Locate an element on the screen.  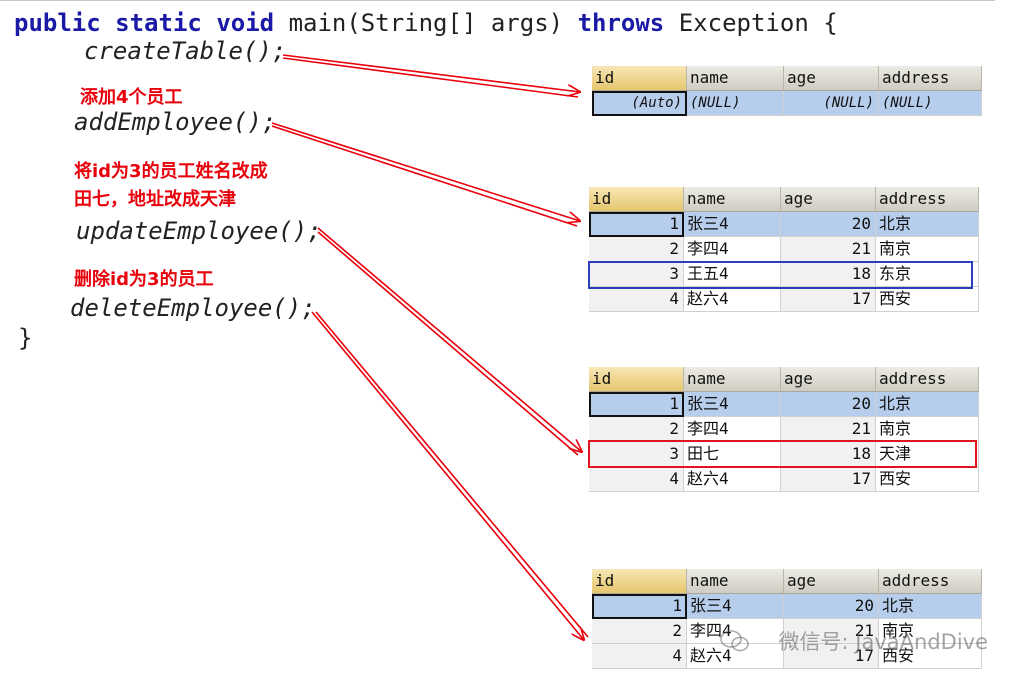
watermark-text: 微信号: JavaAndDive is located at coordinates (883, 642).